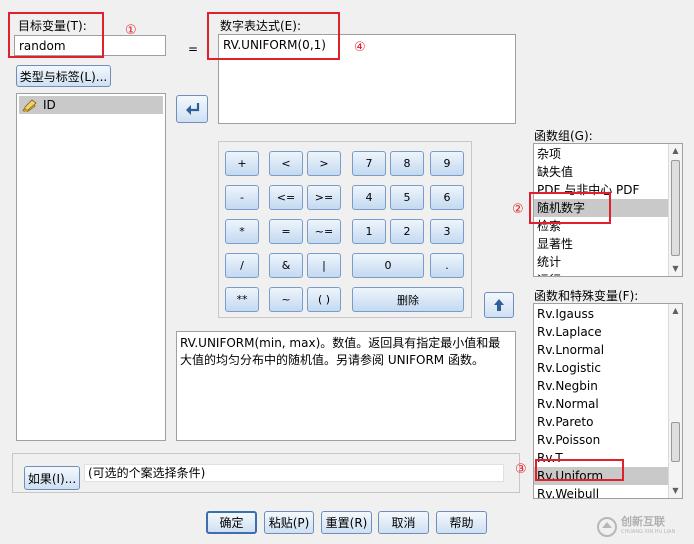  I want to click on key-multiply: *, so click(242, 231).